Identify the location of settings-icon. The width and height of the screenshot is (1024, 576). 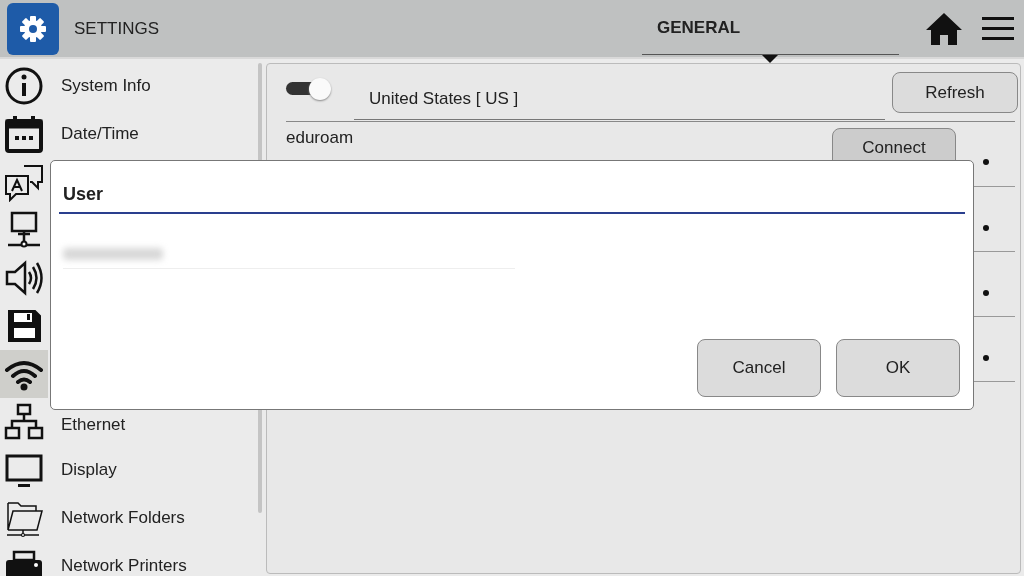
(33, 28).